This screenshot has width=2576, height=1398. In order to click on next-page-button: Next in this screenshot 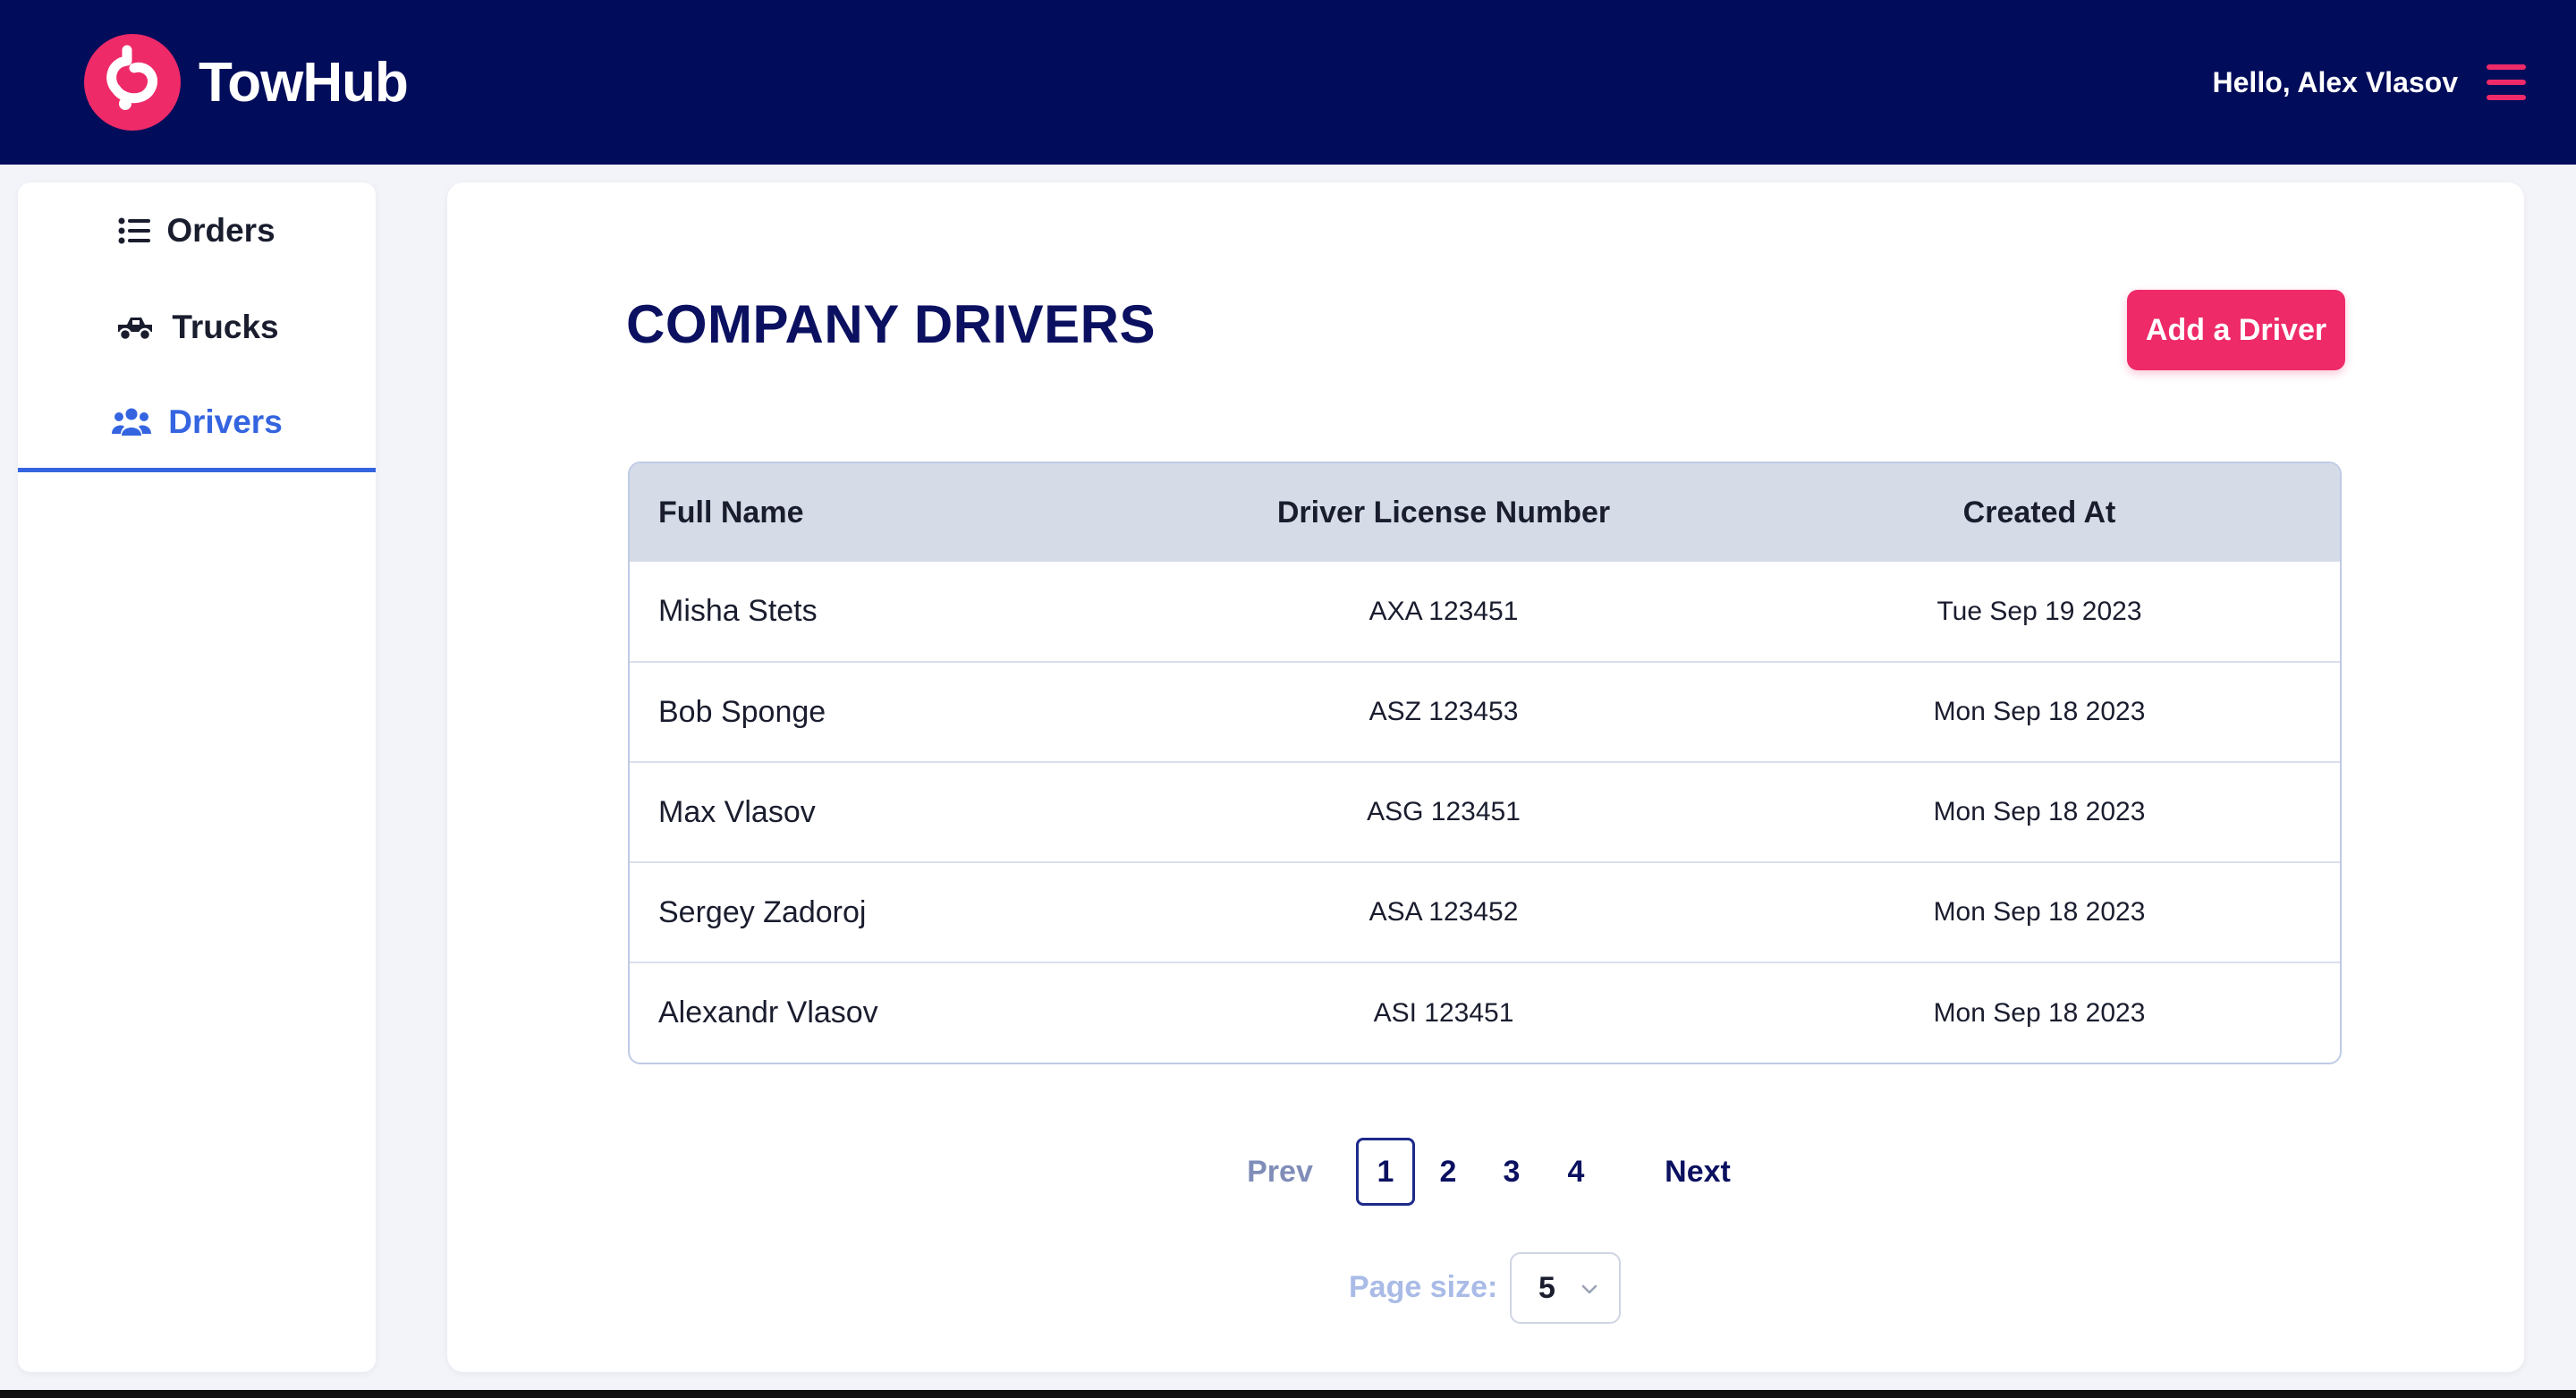, I will do `click(1698, 1172)`.